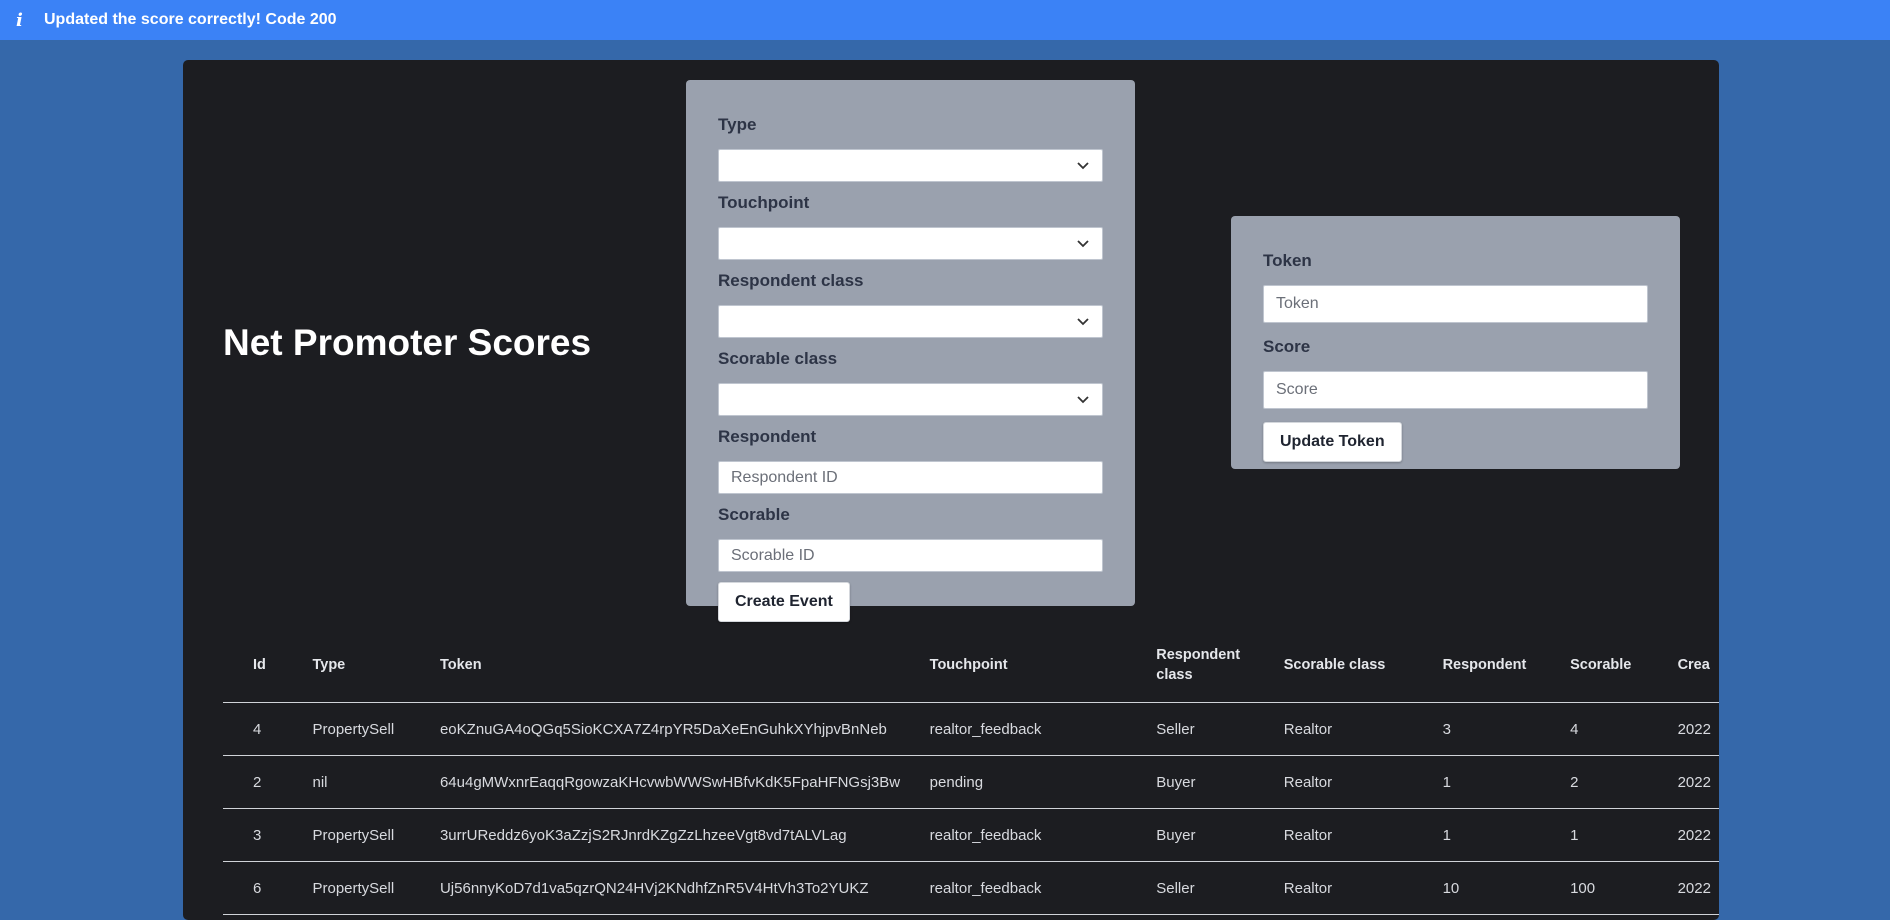  Describe the element at coordinates (1287, 260) in the screenshot. I see `token-label: Token` at that location.